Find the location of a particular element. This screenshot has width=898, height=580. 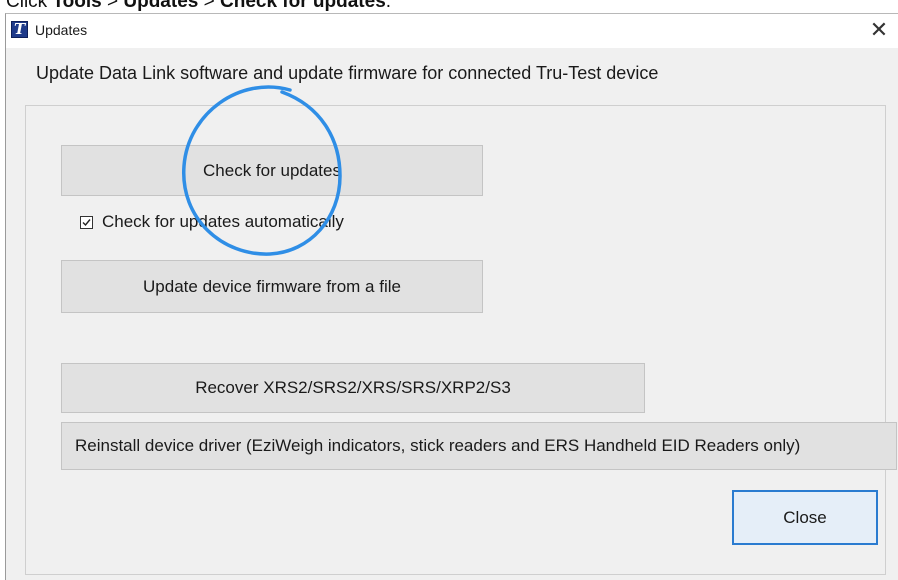

caption-suffix: . is located at coordinates (388, 6).